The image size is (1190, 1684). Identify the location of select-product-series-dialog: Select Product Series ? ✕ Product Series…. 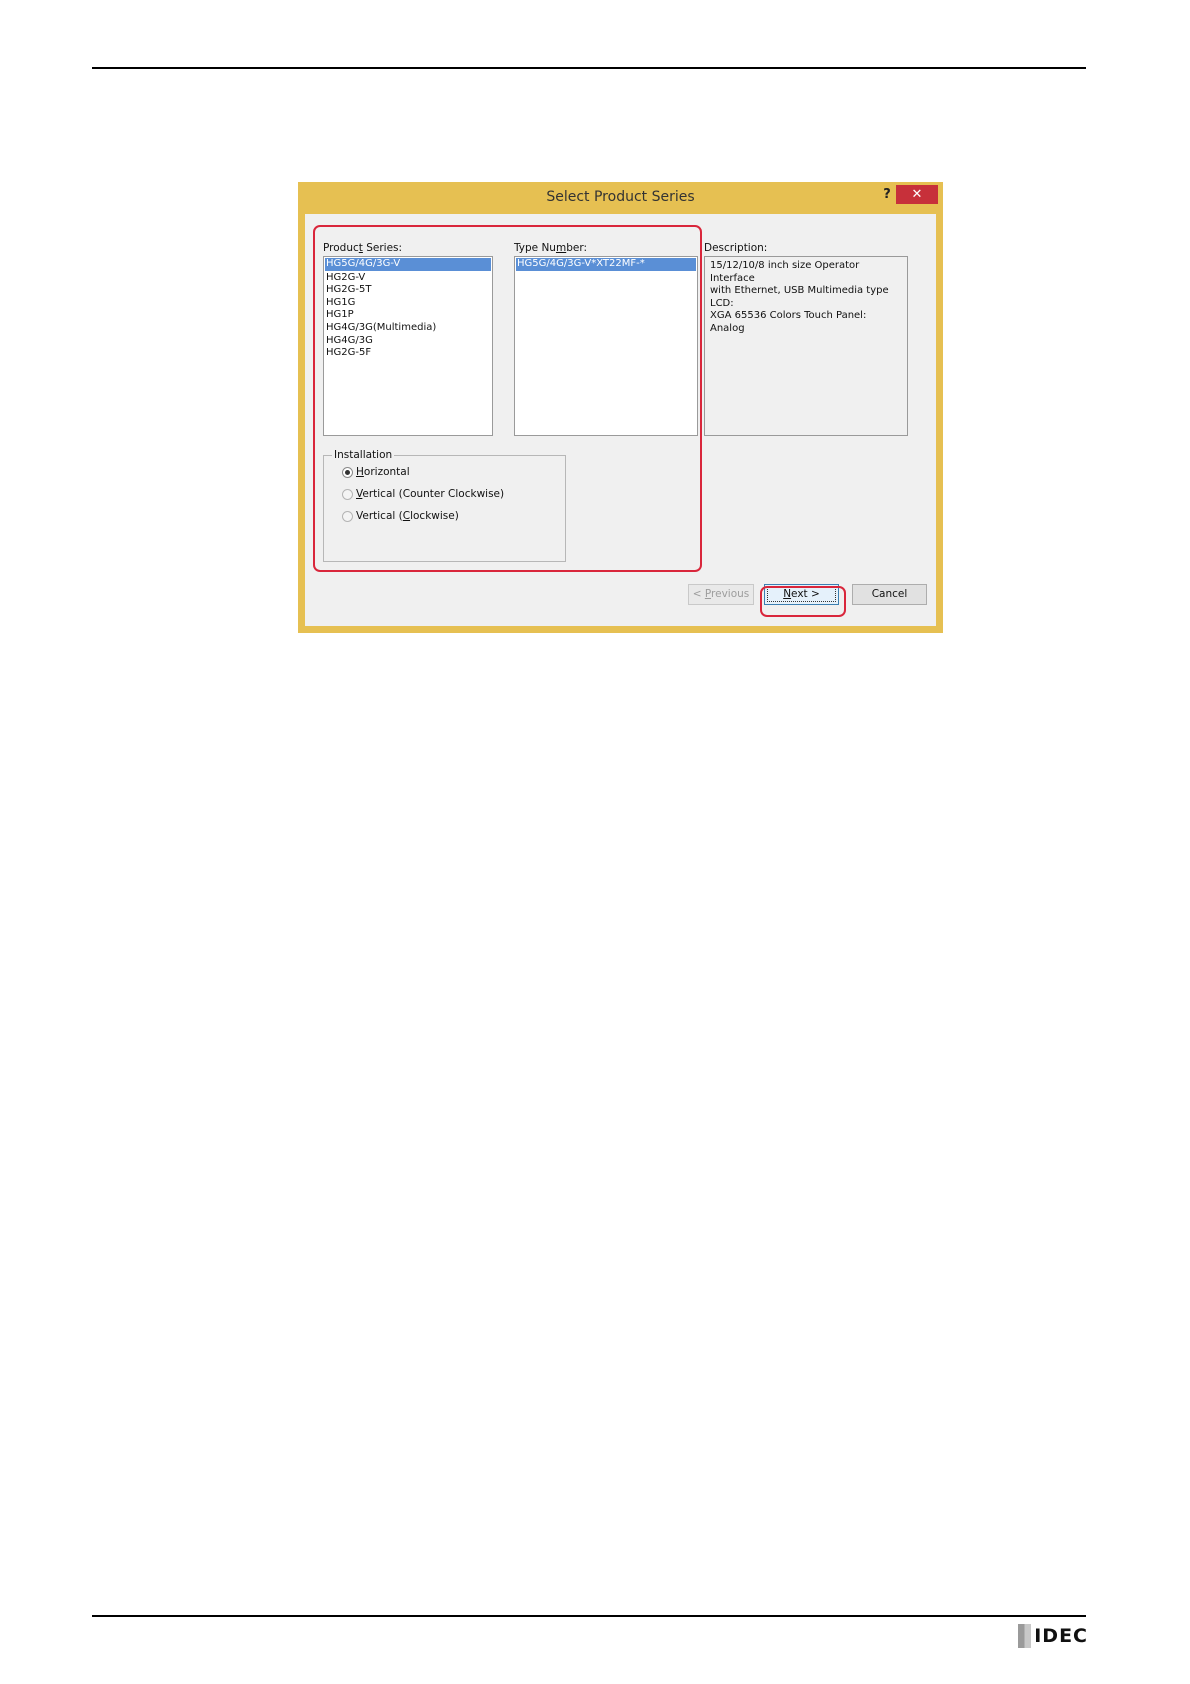
(620, 407).